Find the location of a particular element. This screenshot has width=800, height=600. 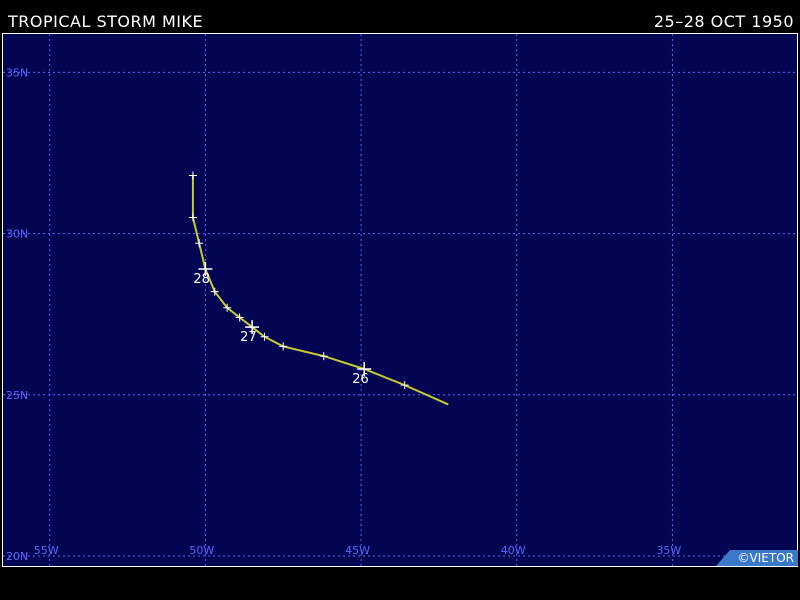

lat-label: 20N is located at coordinates (17, 556).